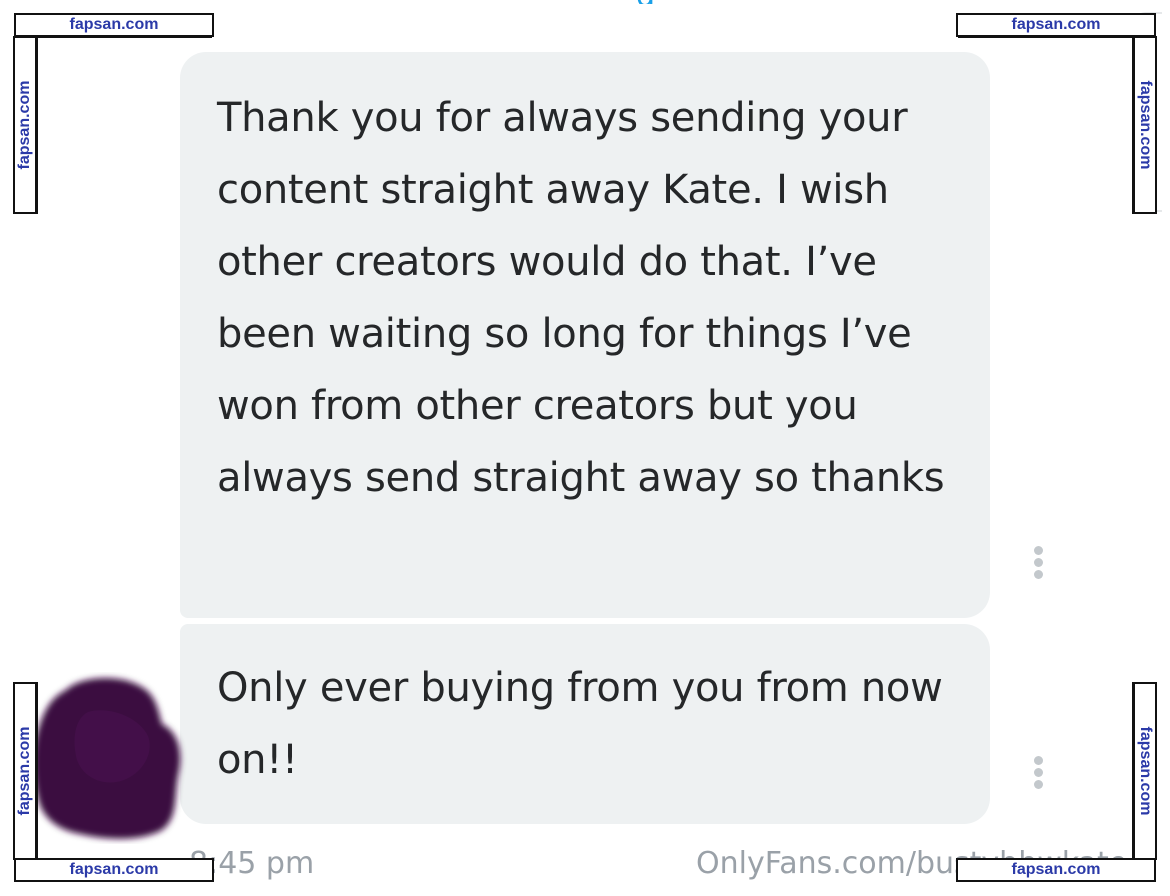  Describe the element at coordinates (580, 724) in the screenshot. I see `message-text: Only ever buying from you from now on!!` at that location.